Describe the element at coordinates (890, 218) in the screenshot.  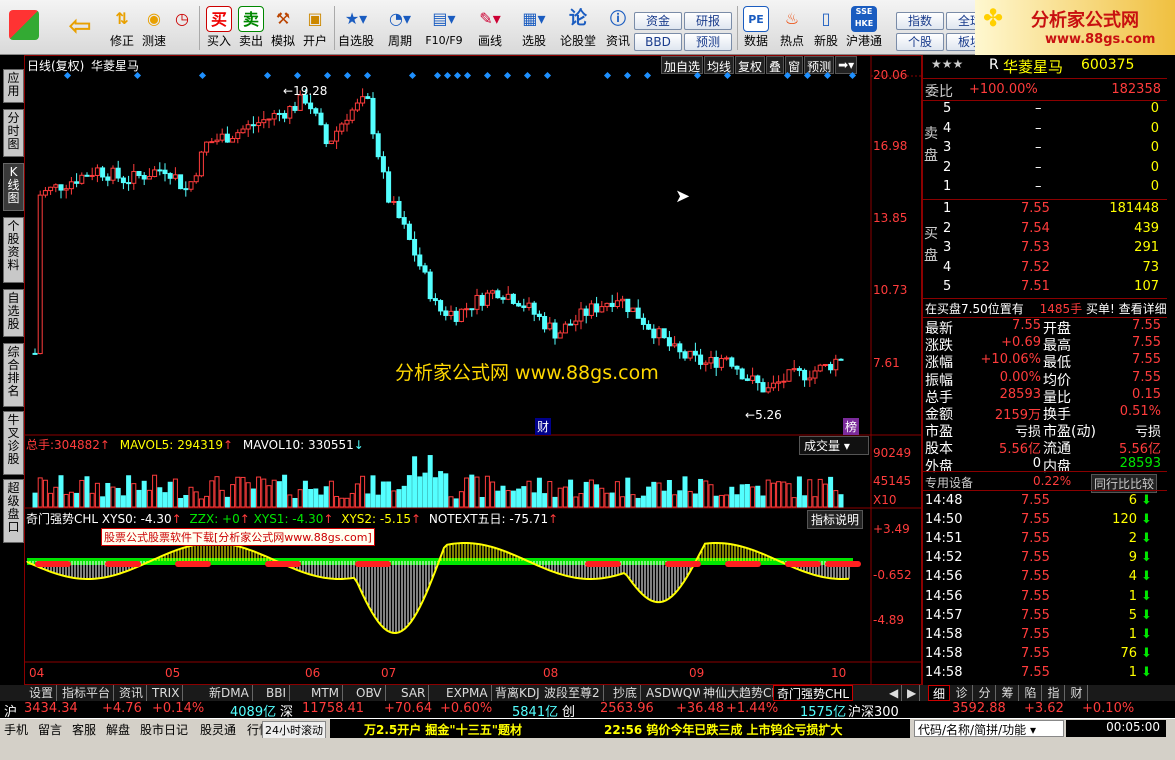
I see `price-tick: 13.85` at that location.